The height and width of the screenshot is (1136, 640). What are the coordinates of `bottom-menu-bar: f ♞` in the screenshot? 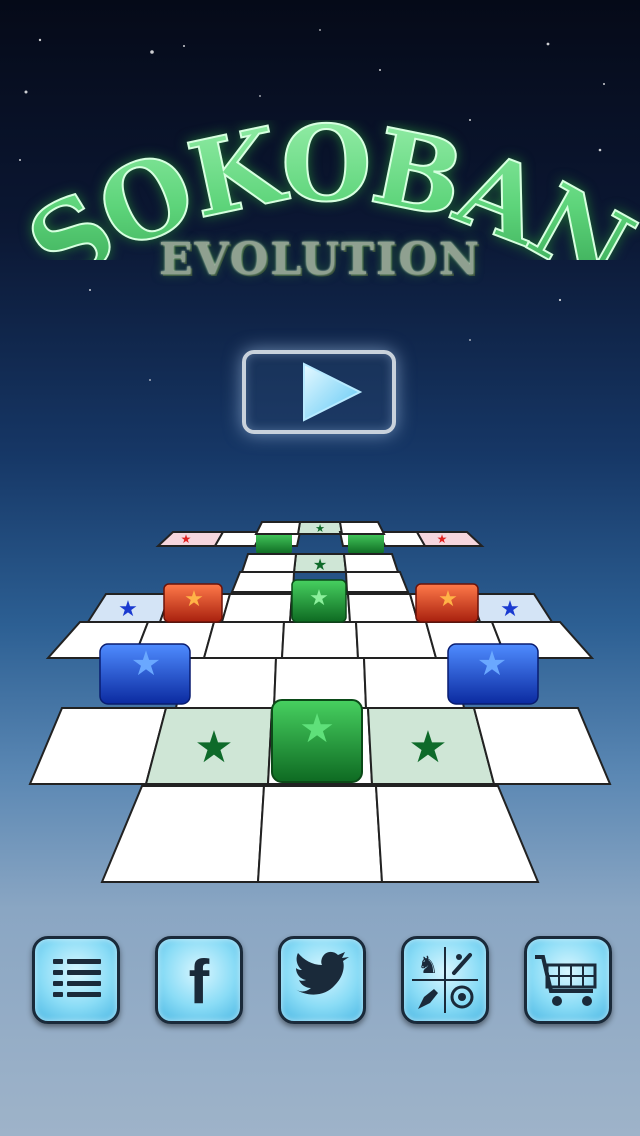 It's located at (320, 982).